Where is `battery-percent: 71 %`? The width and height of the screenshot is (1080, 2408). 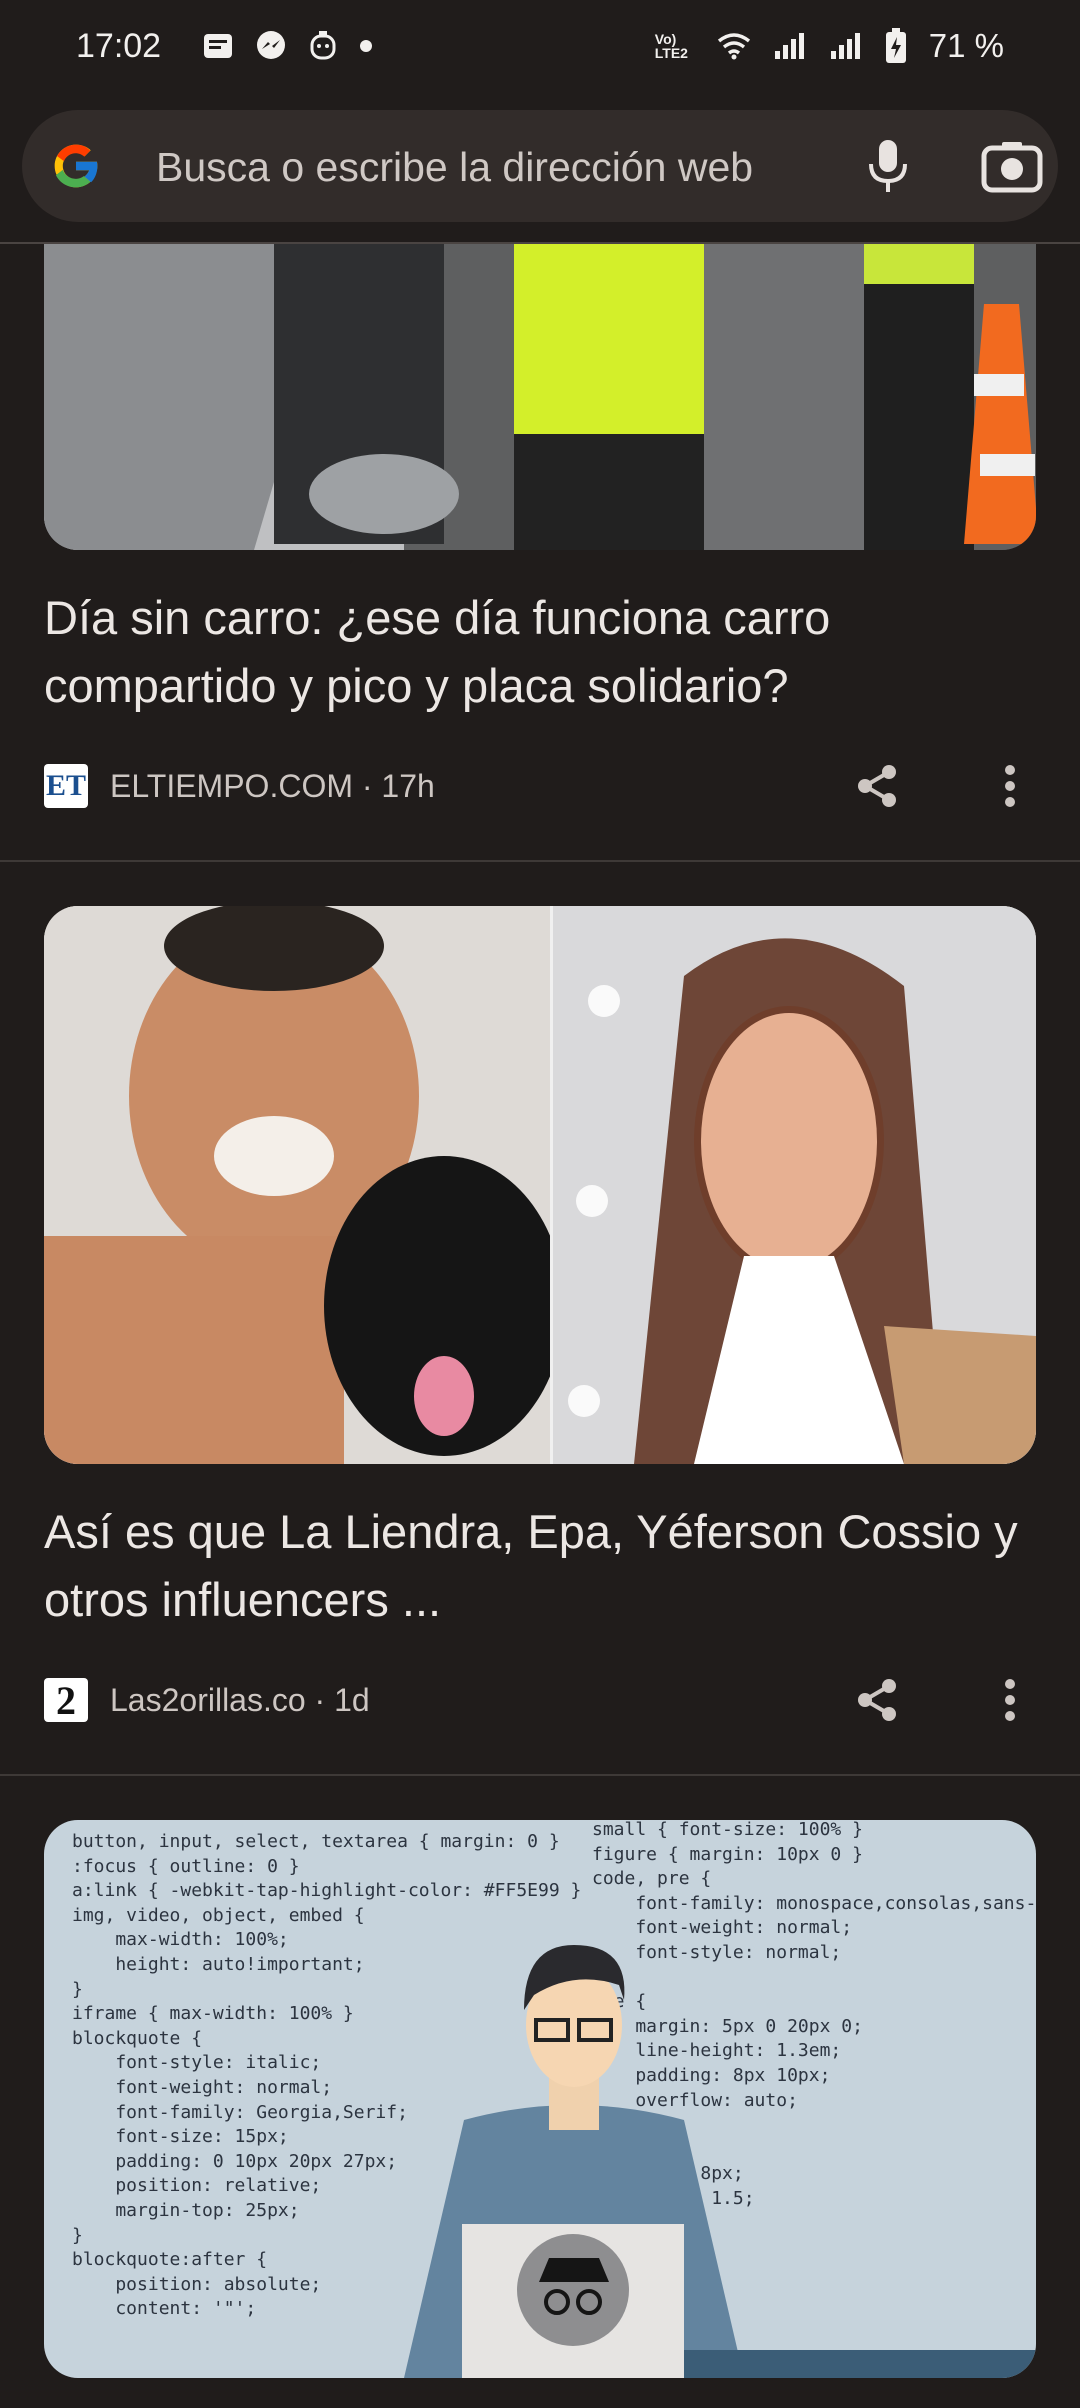 battery-percent: 71 % is located at coordinates (966, 45).